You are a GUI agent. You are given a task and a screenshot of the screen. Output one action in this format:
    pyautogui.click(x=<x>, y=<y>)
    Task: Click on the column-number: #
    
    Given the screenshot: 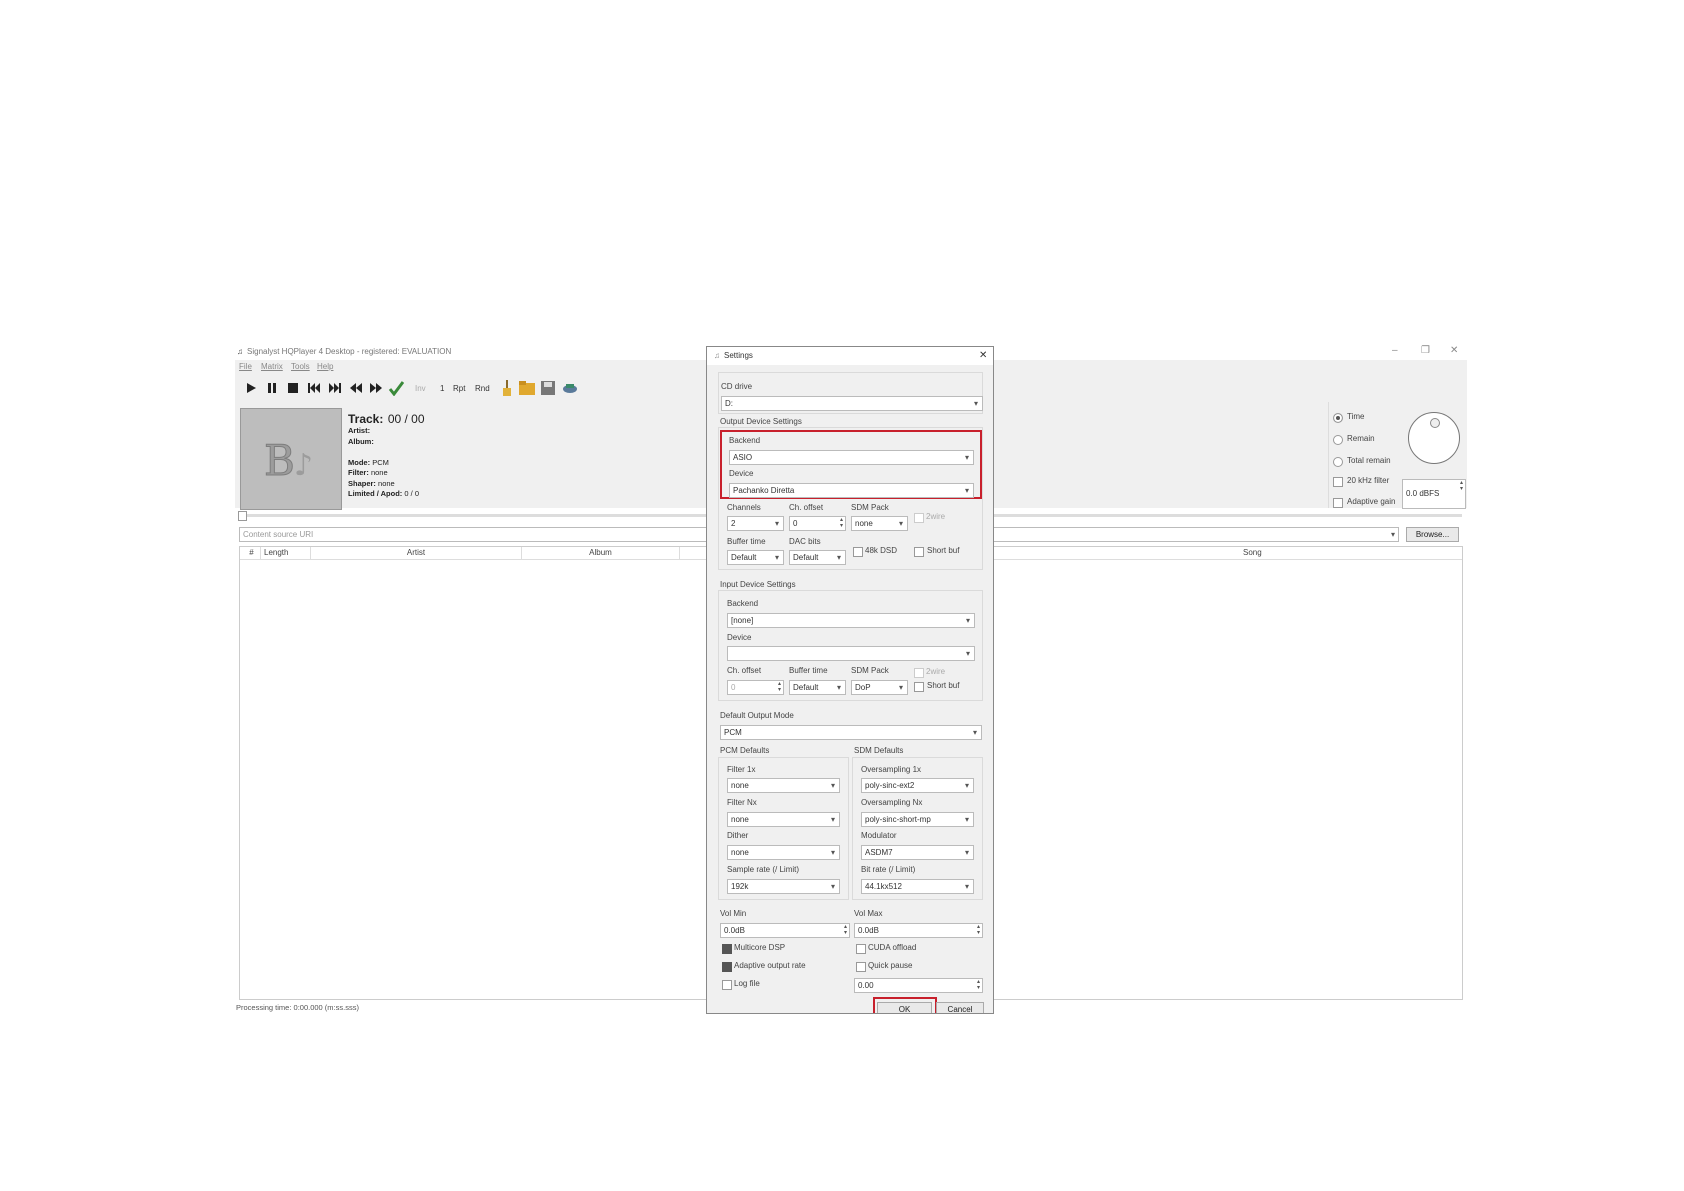 What is the action you would take?
    pyautogui.click(x=250, y=553)
    